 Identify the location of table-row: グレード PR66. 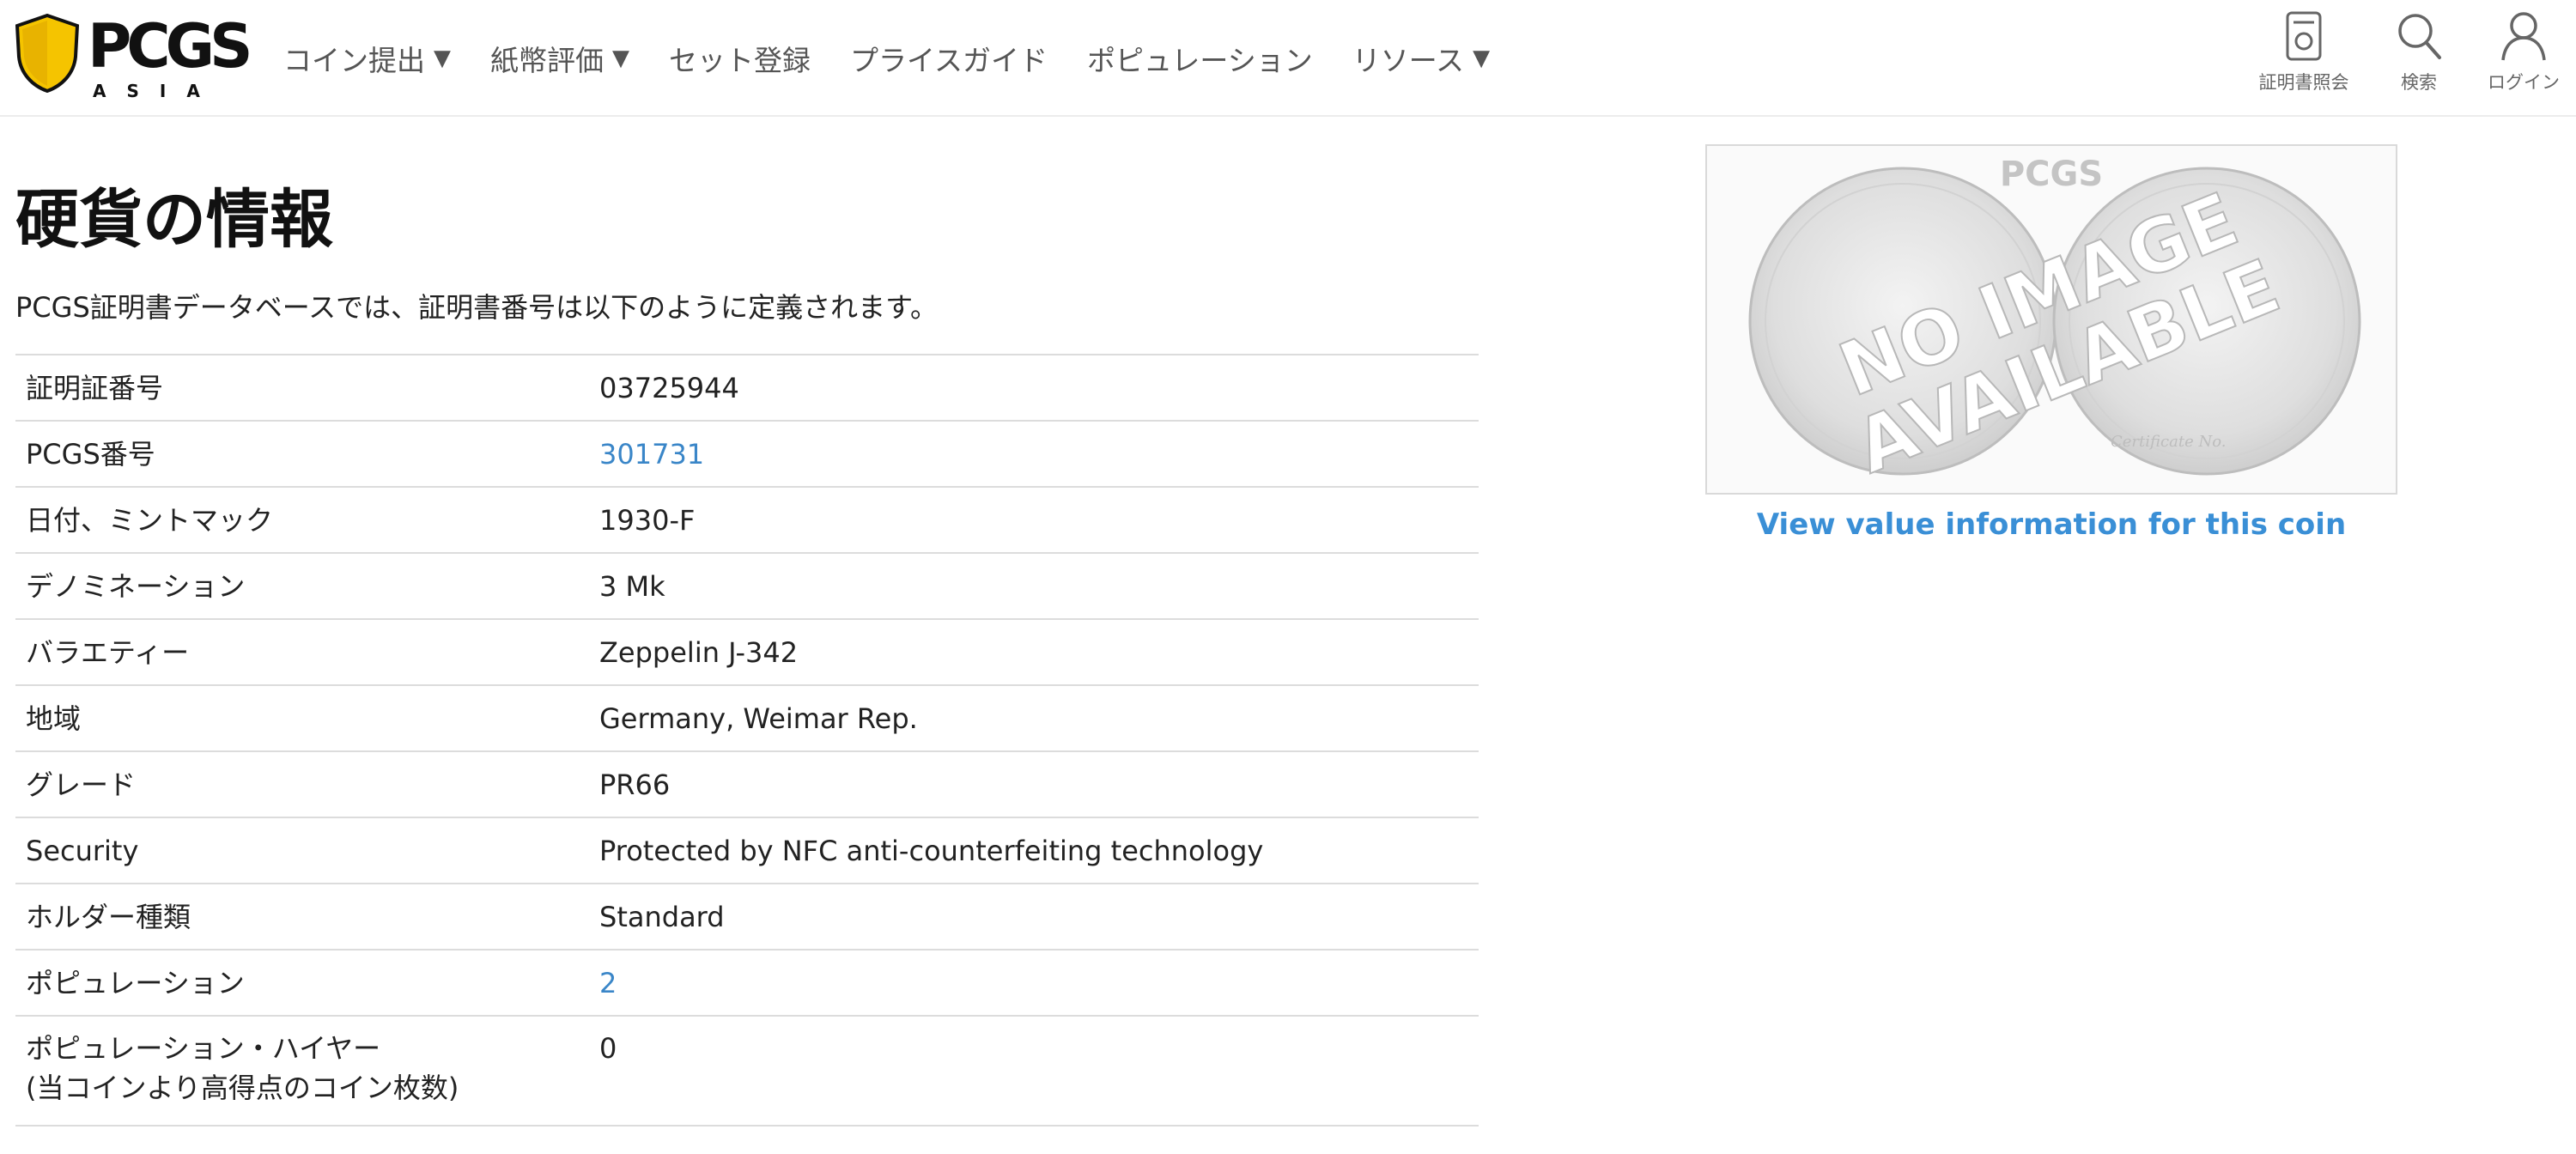
(747, 785).